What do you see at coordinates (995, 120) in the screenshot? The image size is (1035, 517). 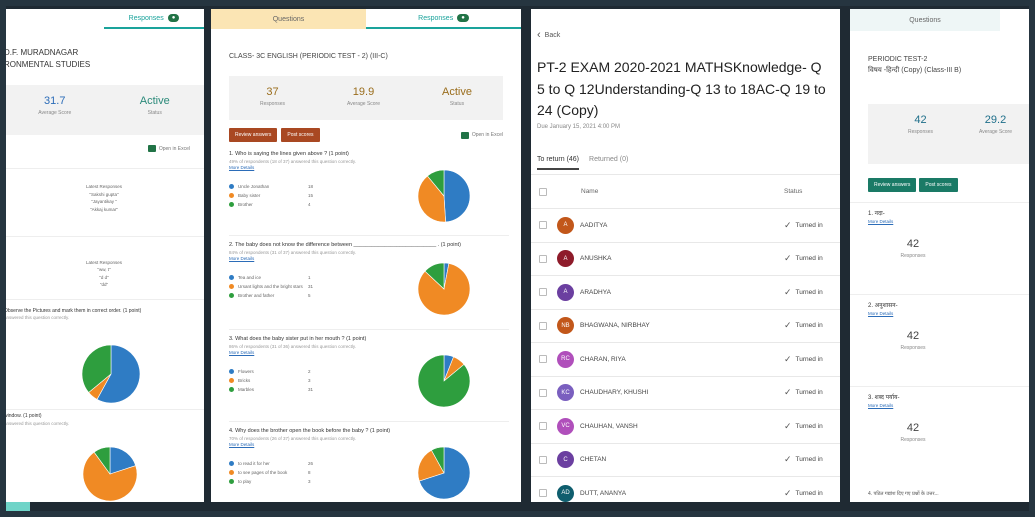 I see `avg-score-value: 29.2` at bounding box center [995, 120].